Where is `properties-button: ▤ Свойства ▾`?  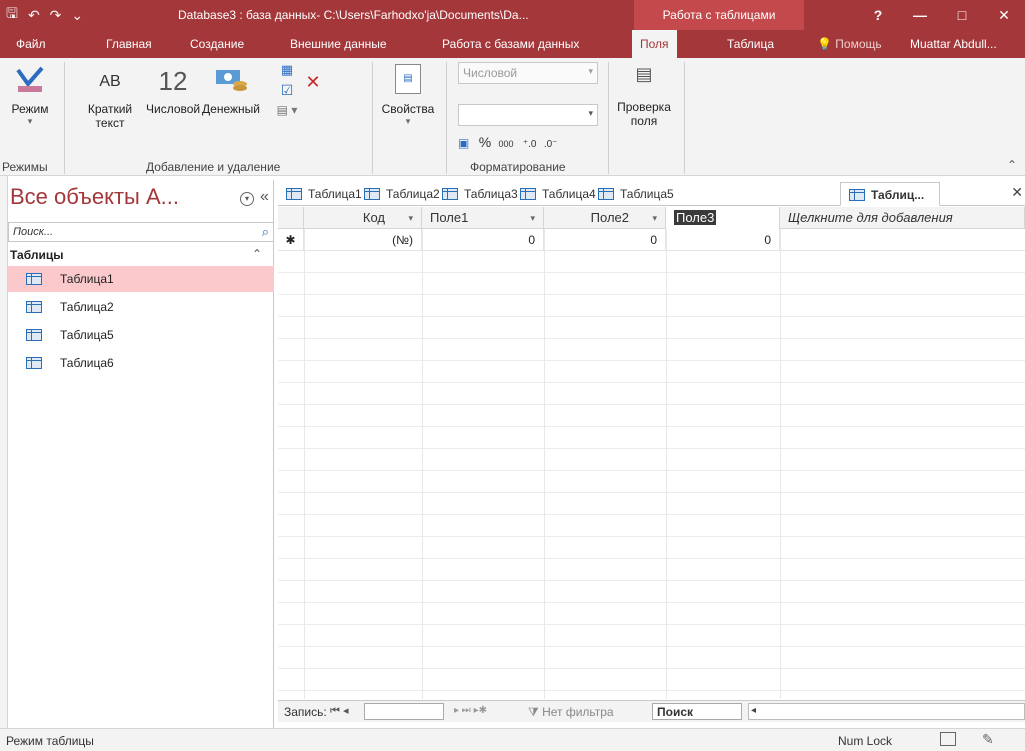
properties-button: ▤ Свойства ▾ is located at coordinates (408, 95).